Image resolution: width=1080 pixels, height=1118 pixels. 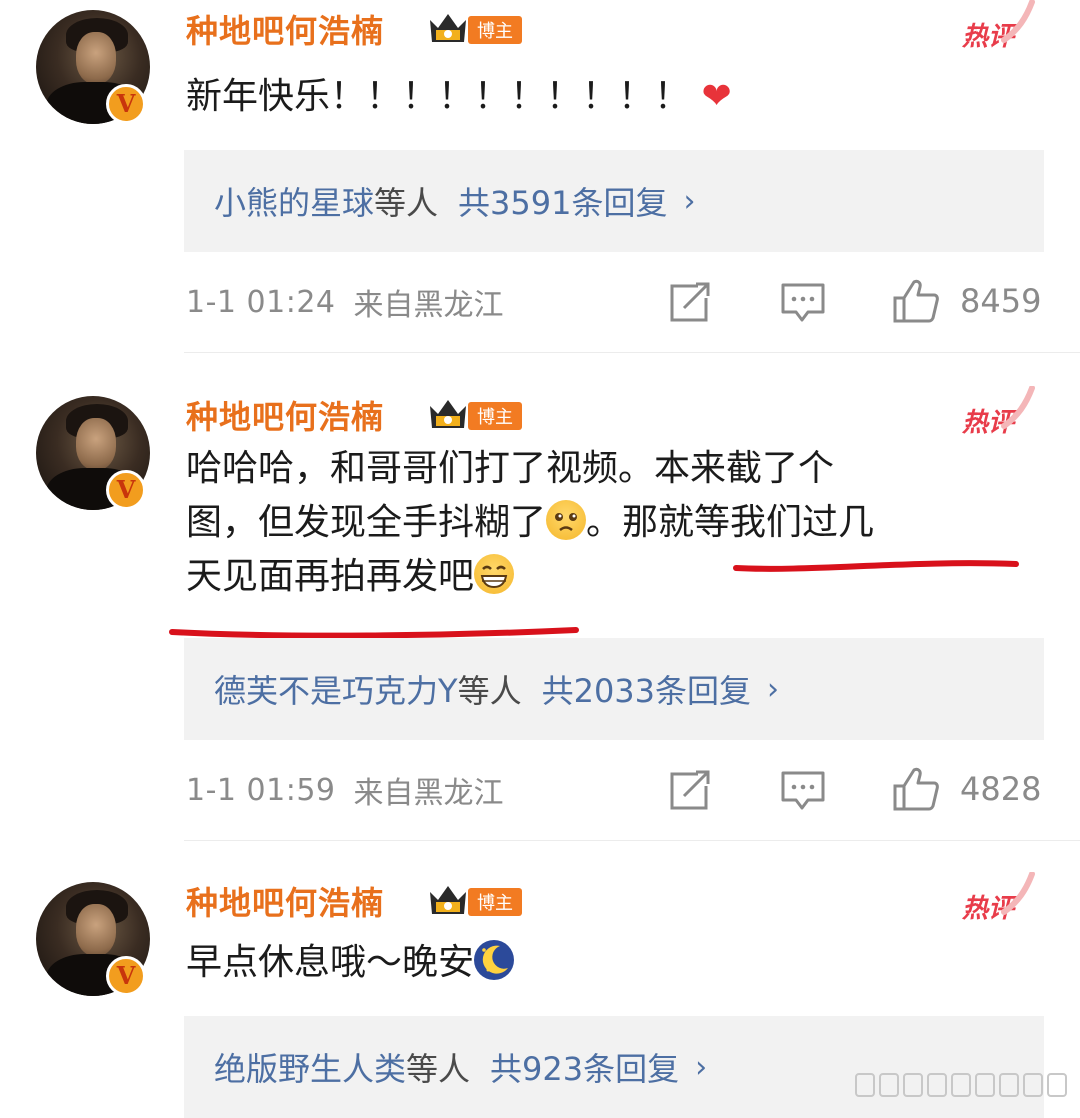 I want to click on heart-emoji: ❤, so click(x=716, y=96).